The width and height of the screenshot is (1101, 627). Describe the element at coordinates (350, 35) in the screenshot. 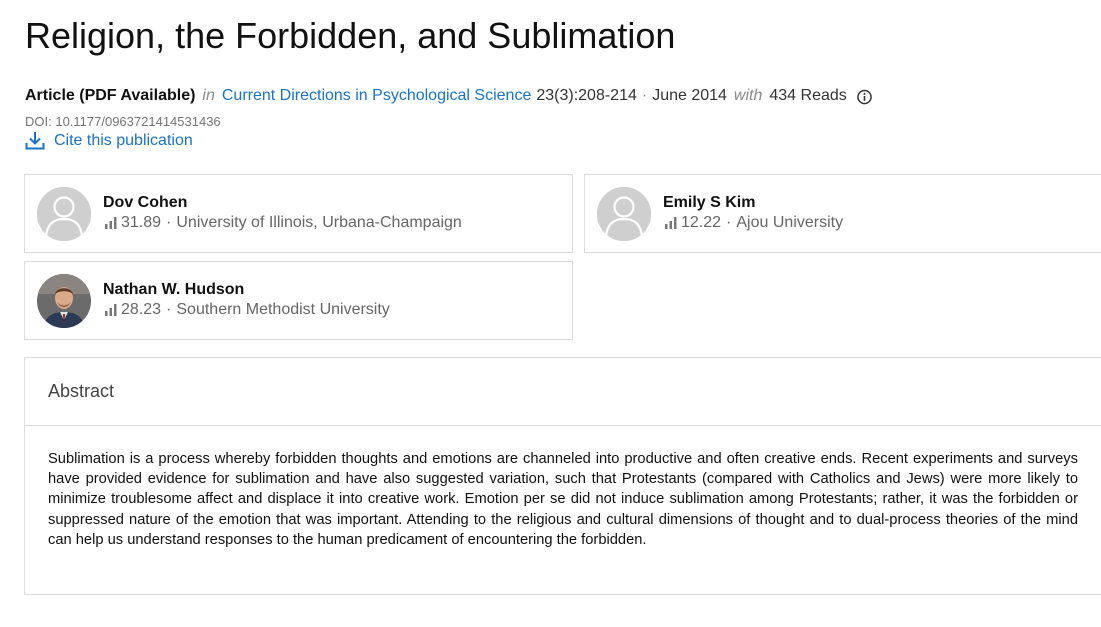

I see `publication-title: Religion, the Forbidden, and Sublimation` at that location.